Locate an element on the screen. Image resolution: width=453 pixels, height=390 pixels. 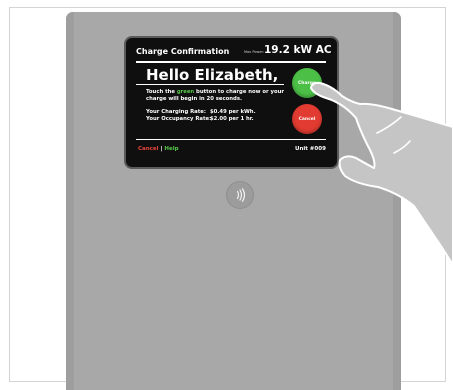
cancel-link: Cancel is located at coordinates (148, 149).